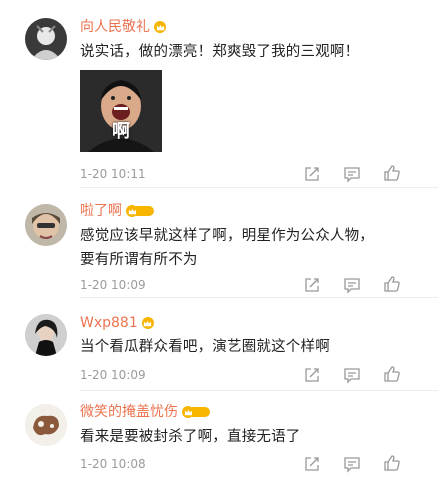 The height and width of the screenshot is (478, 438). I want to click on comment-text-line: 要有所谓有所不为, so click(139, 260).